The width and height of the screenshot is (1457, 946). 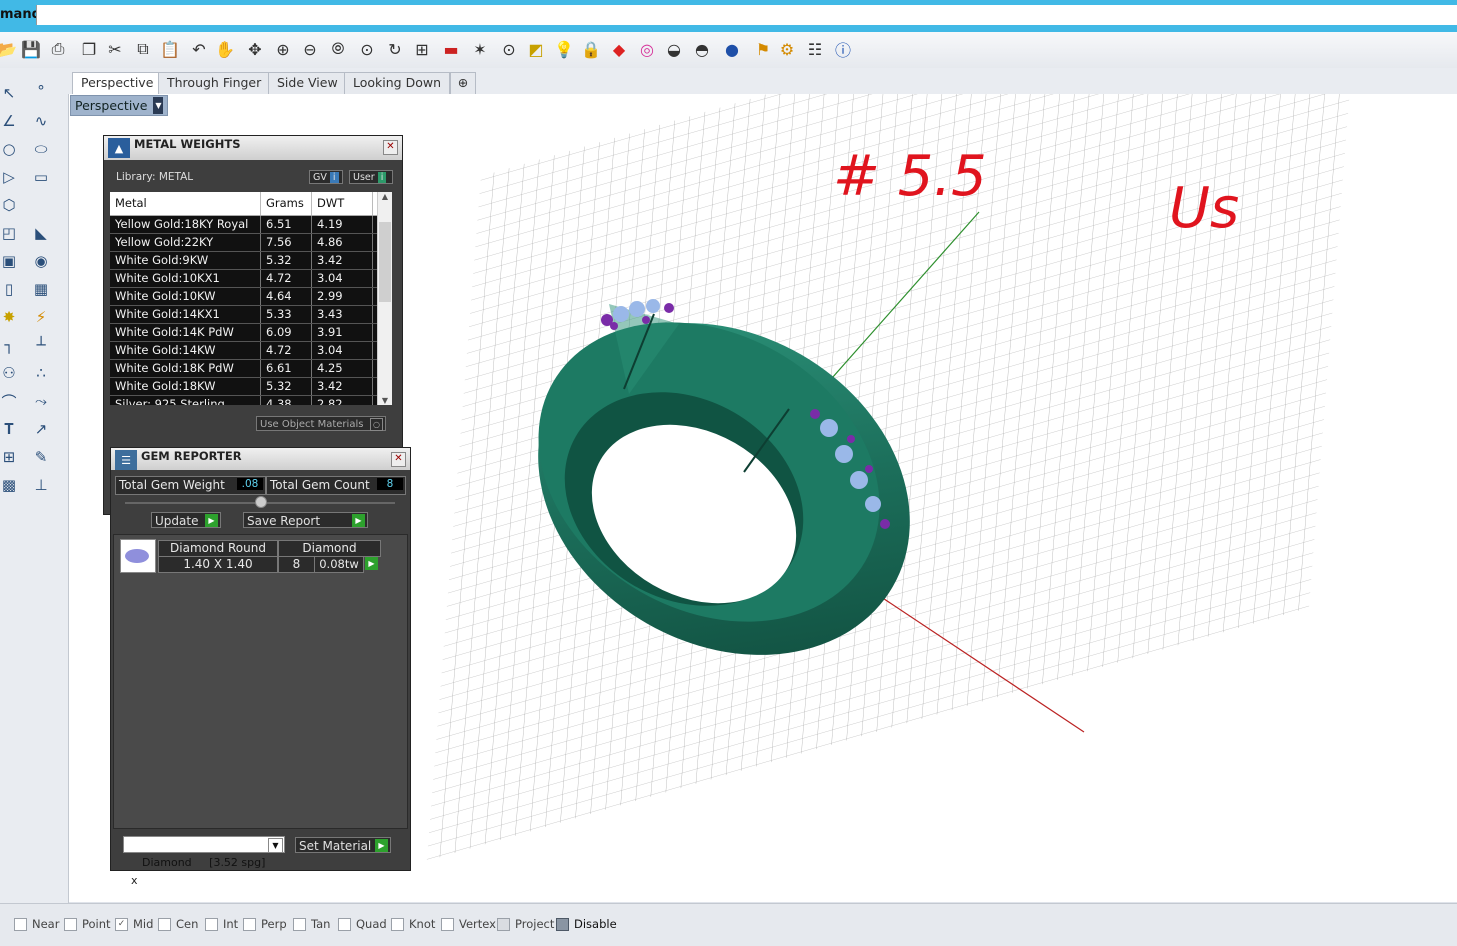 What do you see at coordinates (199, 49) in the screenshot?
I see `undo-icon: ↶` at bounding box center [199, 49].